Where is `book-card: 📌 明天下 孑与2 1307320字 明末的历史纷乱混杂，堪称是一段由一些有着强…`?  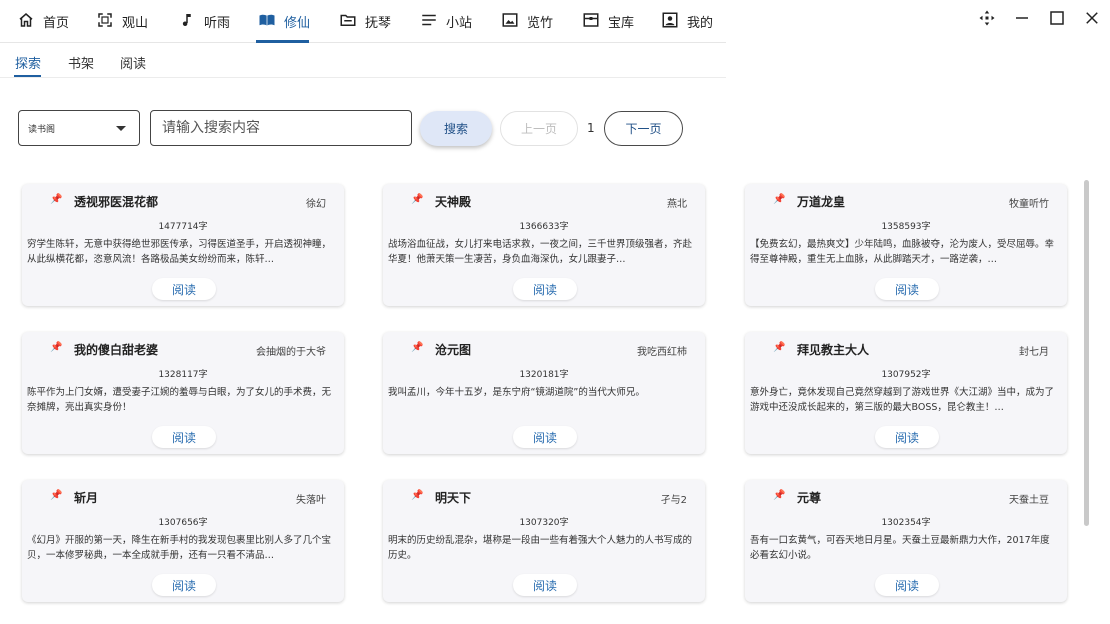
book-card: 📌 明天下 孑与2 1307320字 明末的历史纷乱混杂，堪称是一段由一些有着强… is located at coordinates (544, 541).